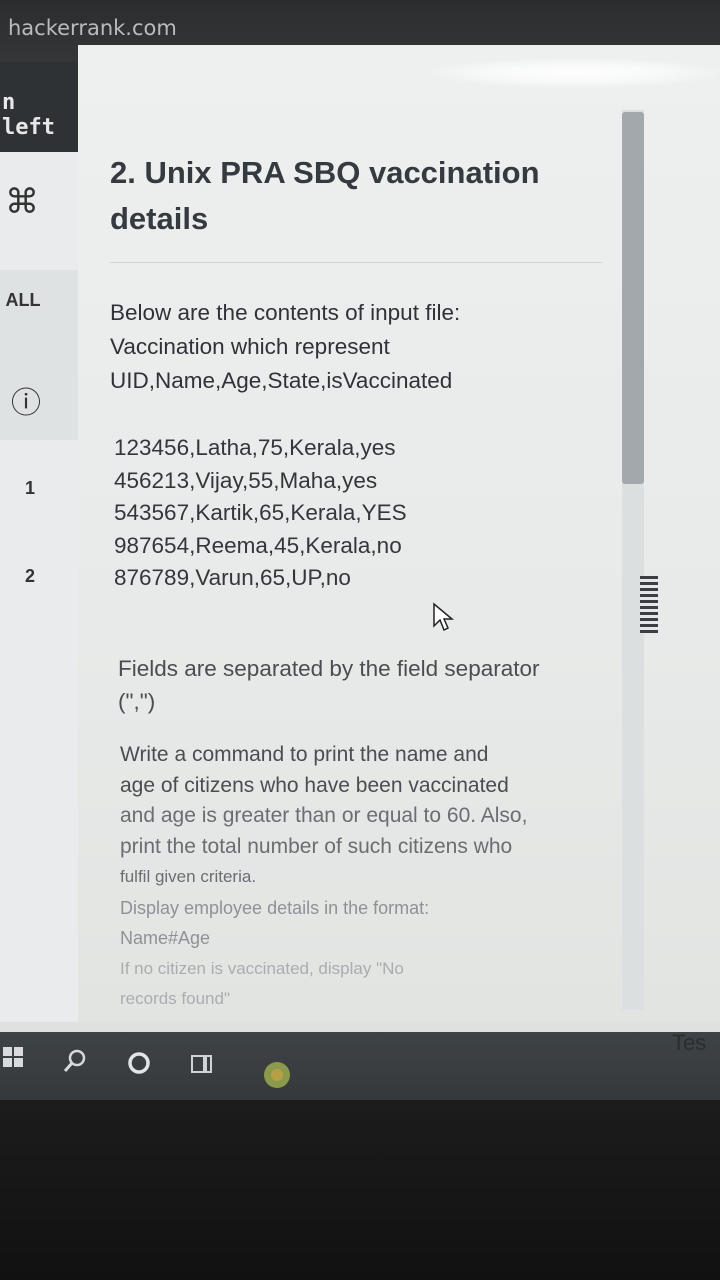  What do you see at coordinates (22, 202) in the screenshot?
I see `command-icon: ⌘` at bounding box center [22, 202].